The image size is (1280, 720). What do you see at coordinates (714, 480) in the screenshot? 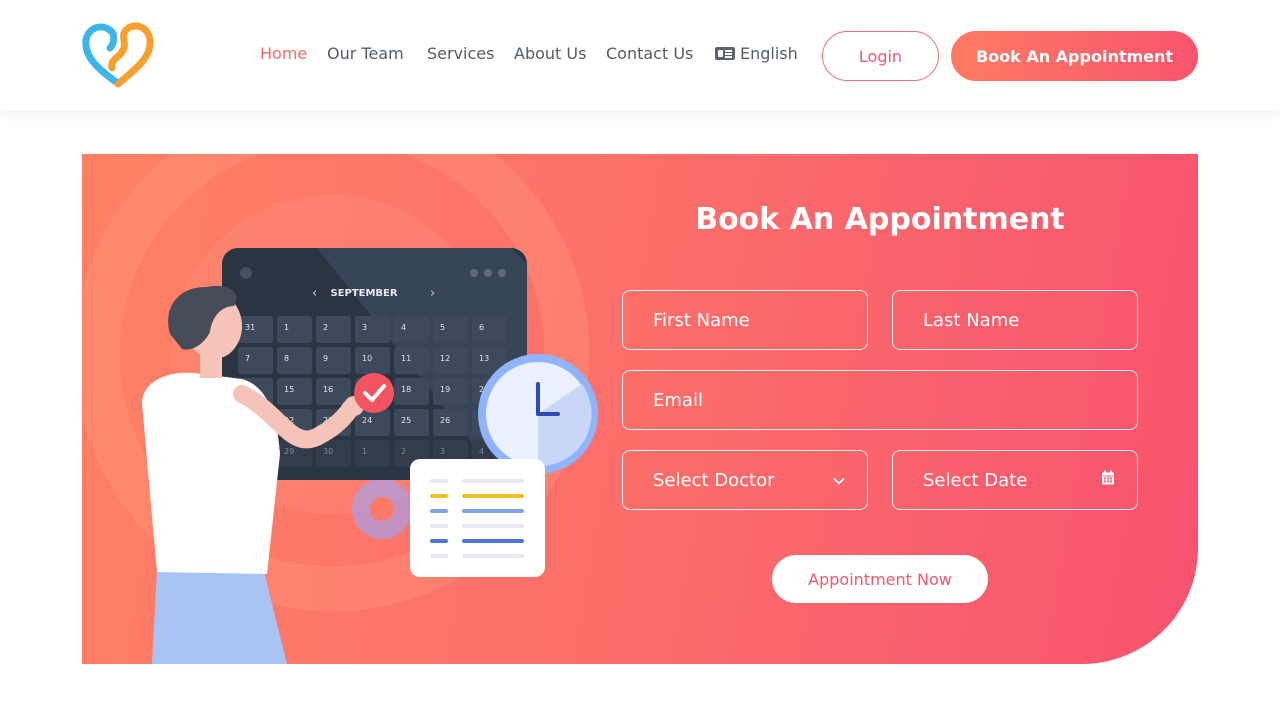
I see `select-doctor-label: Select Doctor` at bounding box center [714, 480].